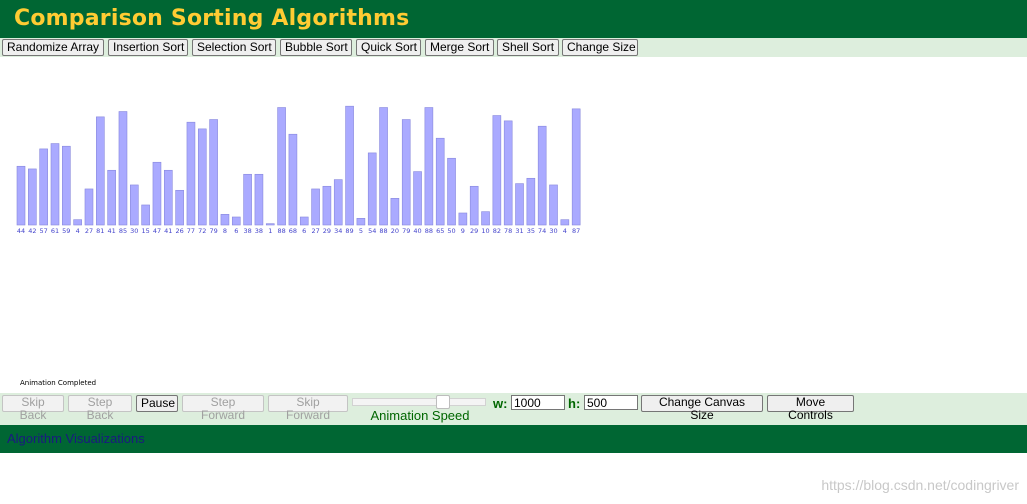 The image size is (1027, 504). I want to click on bar-value-label: 72, so click(202, 231).